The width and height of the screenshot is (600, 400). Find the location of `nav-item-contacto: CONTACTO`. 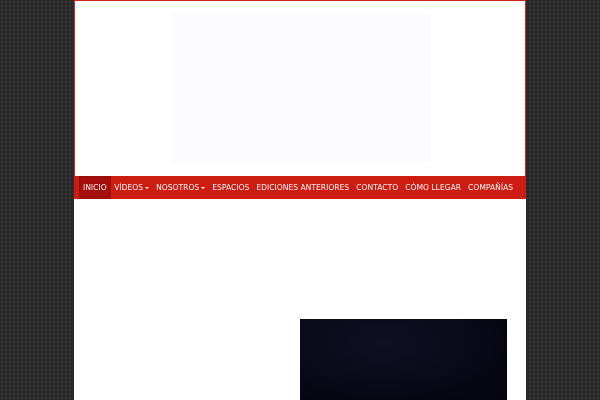

nav-item-contacto: CONTACTO is located at coordinates (377, 187).